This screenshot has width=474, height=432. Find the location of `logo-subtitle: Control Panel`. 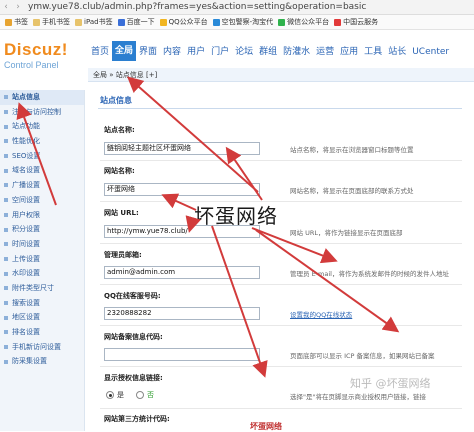

logo-subtitle: Control Panel is located at coordinates (31, 65).